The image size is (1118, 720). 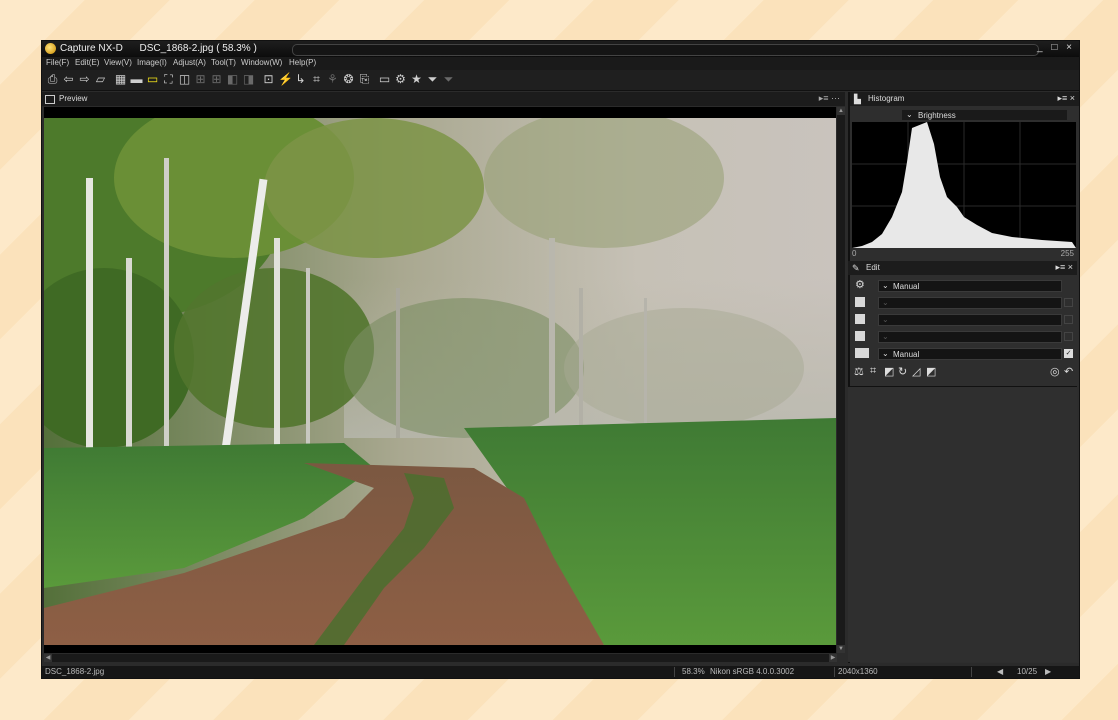 I want to click on edit-row-levels: ⌄ Manual ✓, so click(x=963, y=353).